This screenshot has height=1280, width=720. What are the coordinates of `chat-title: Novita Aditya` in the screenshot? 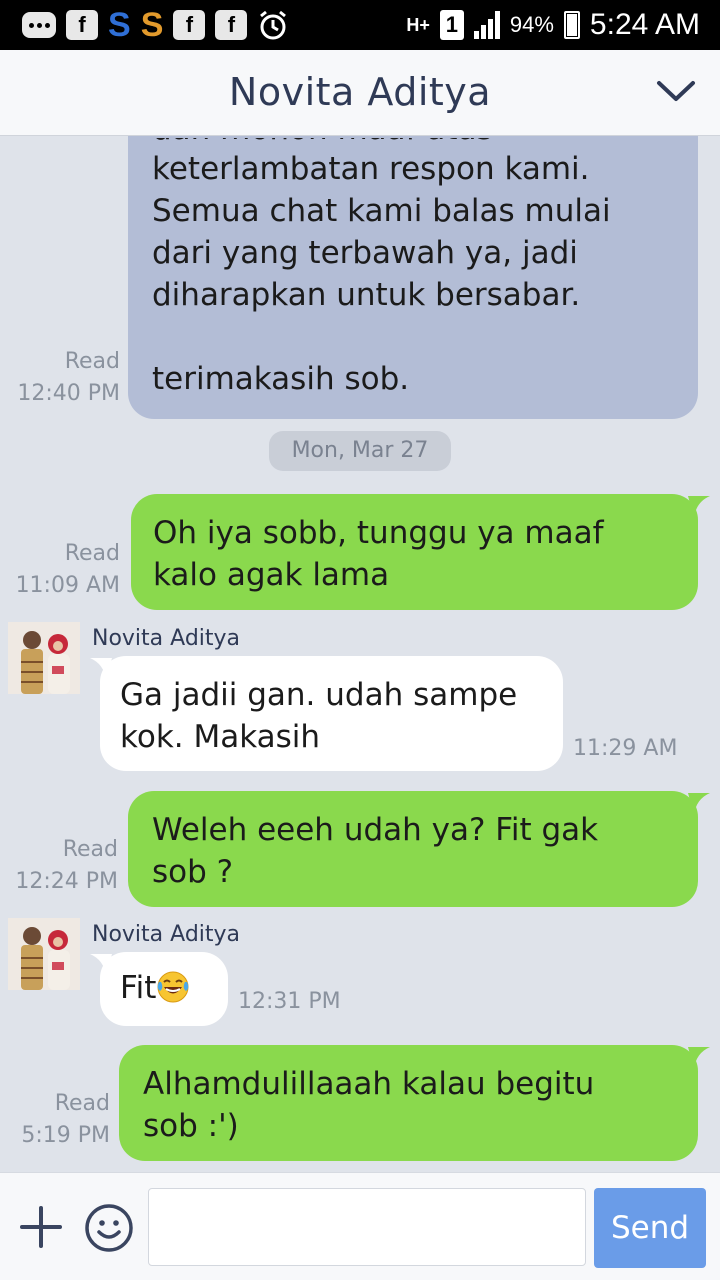 It's located at (360, 92).